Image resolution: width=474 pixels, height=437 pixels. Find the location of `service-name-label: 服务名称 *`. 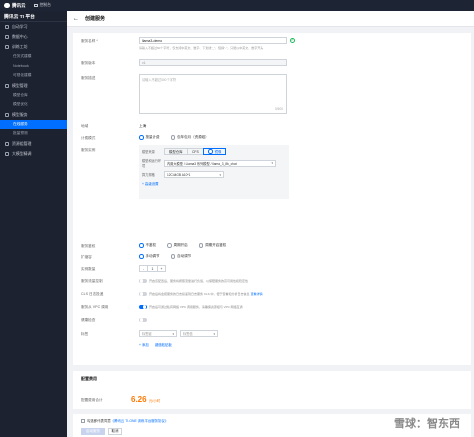

service-name-label: 服务名称 * is located at coordinates (89, 41).